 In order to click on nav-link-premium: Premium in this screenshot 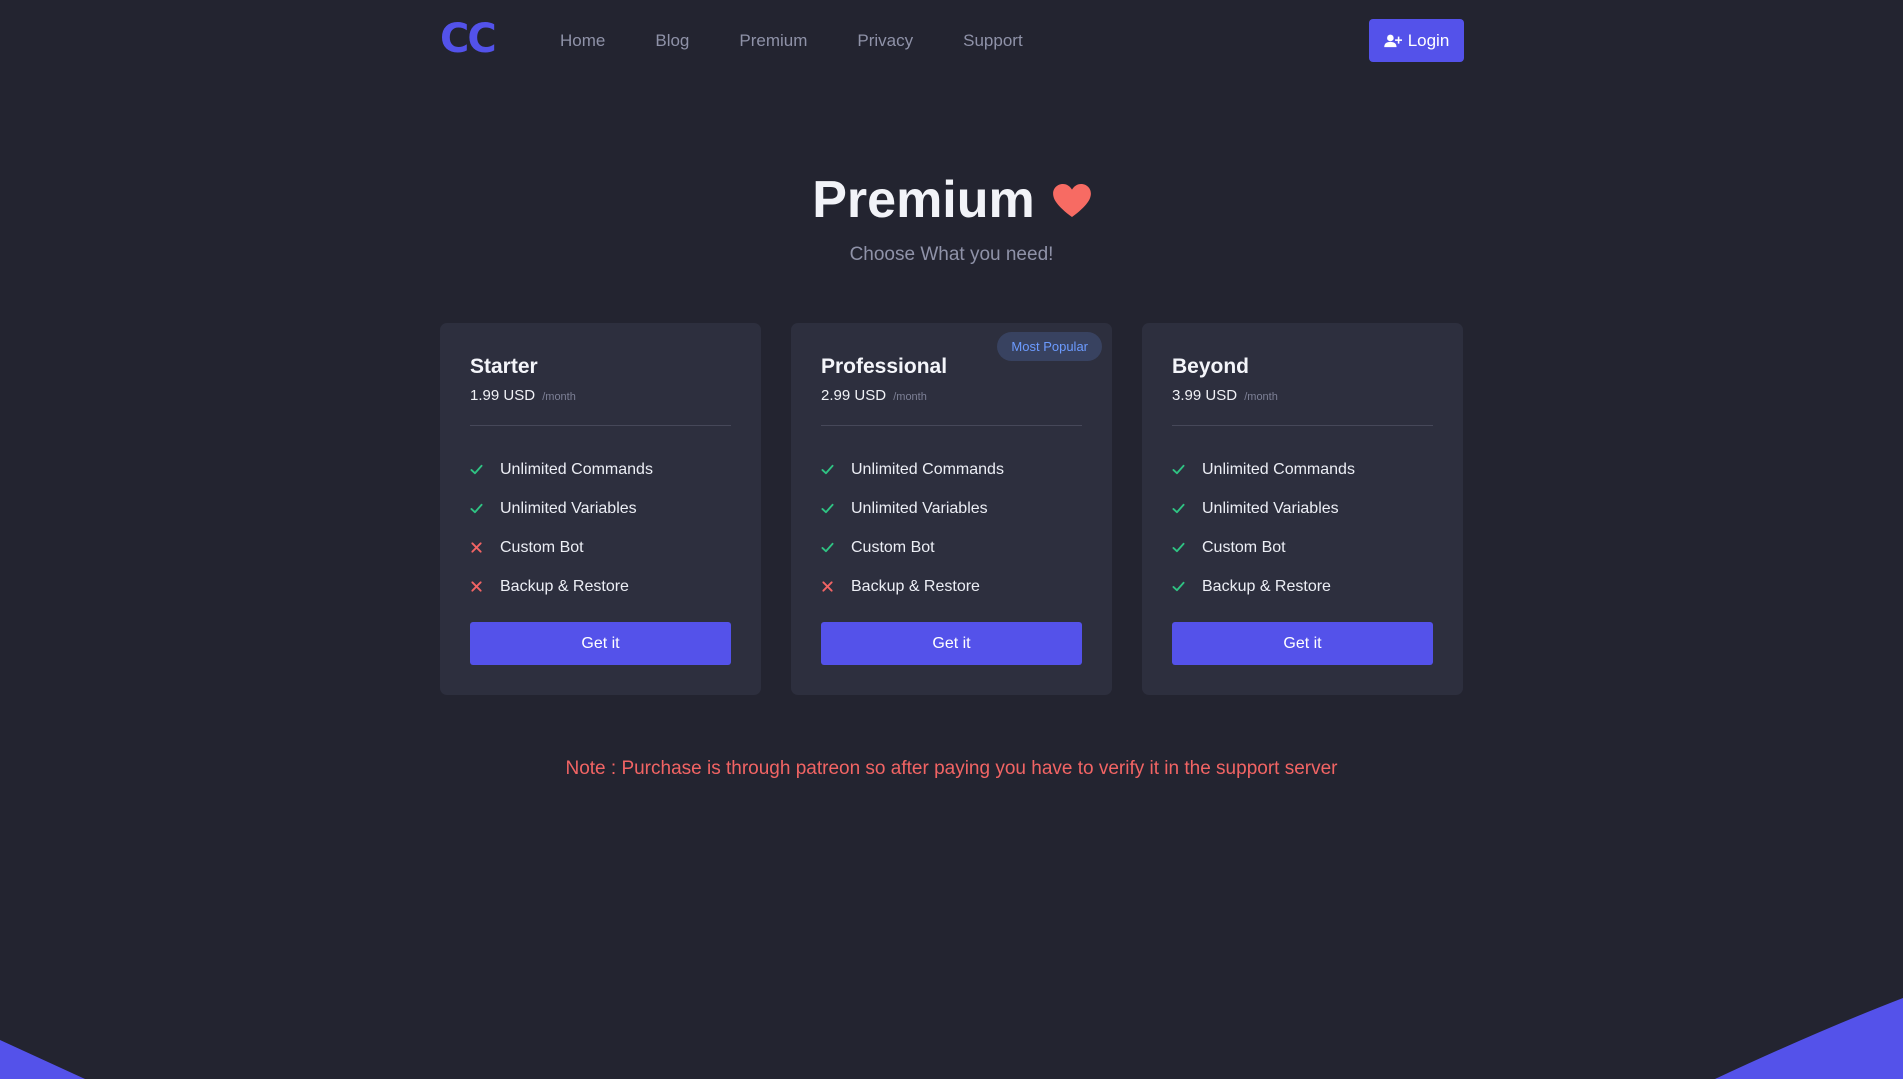, I will do `click(773, 41)`.